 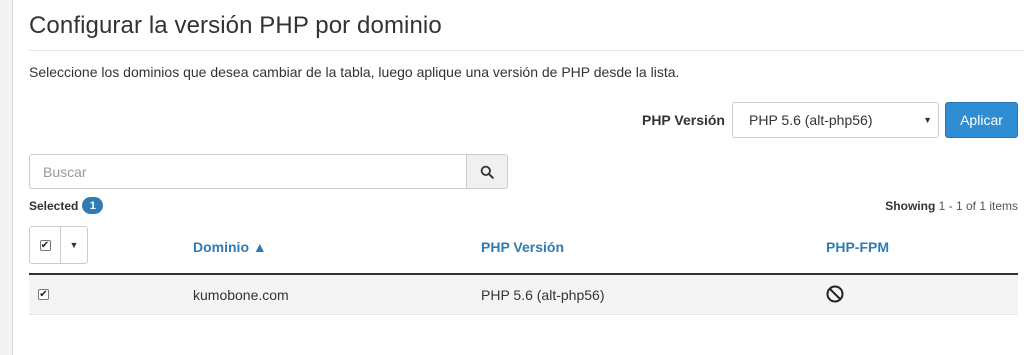 I want to click on apply-button: Aplicar, so click(x=981, y=119).